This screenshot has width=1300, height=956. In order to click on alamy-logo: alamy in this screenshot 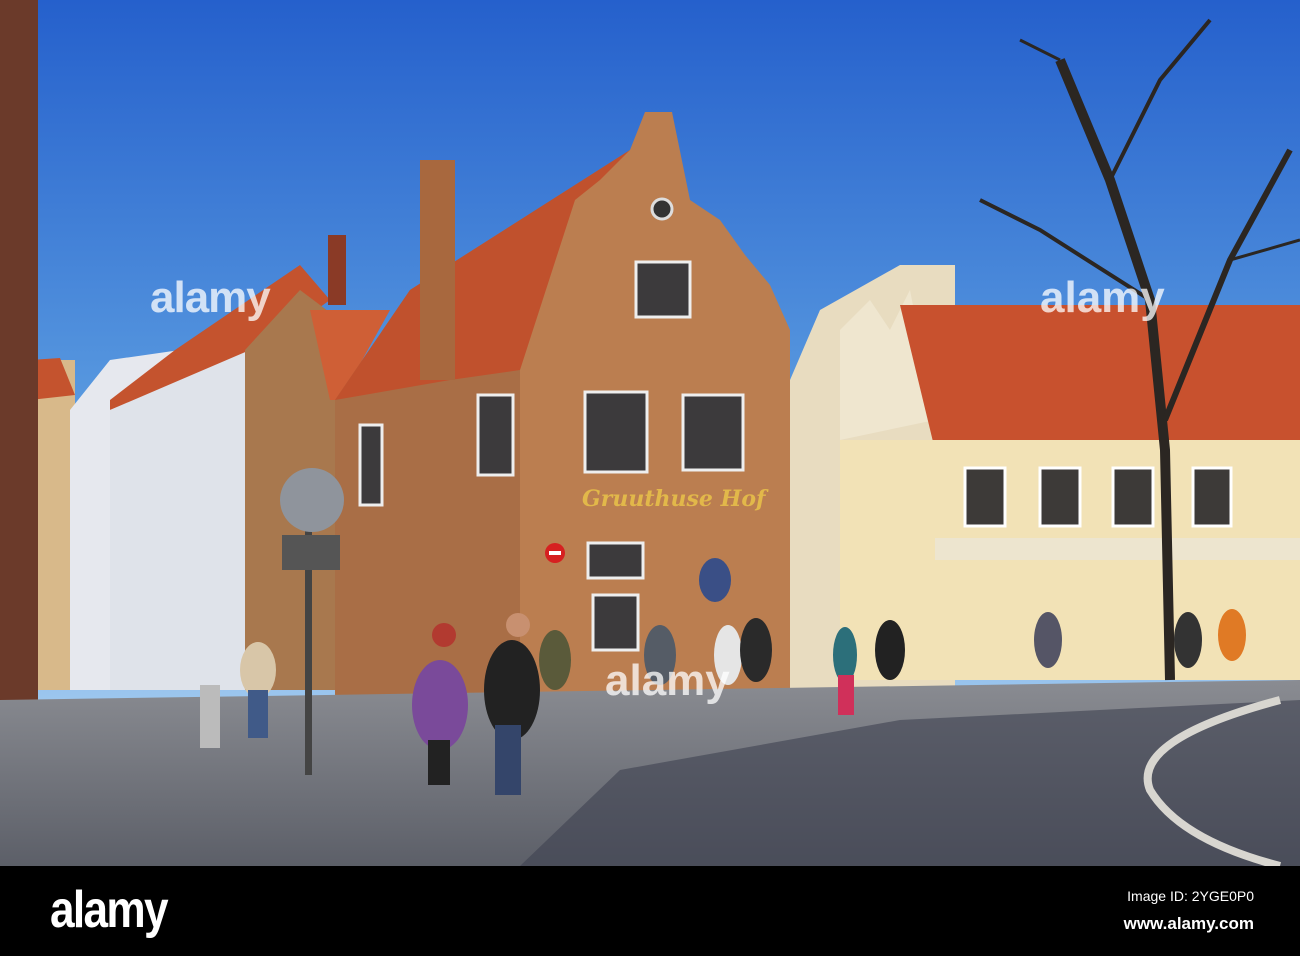, I will do `click(109, 910)`.